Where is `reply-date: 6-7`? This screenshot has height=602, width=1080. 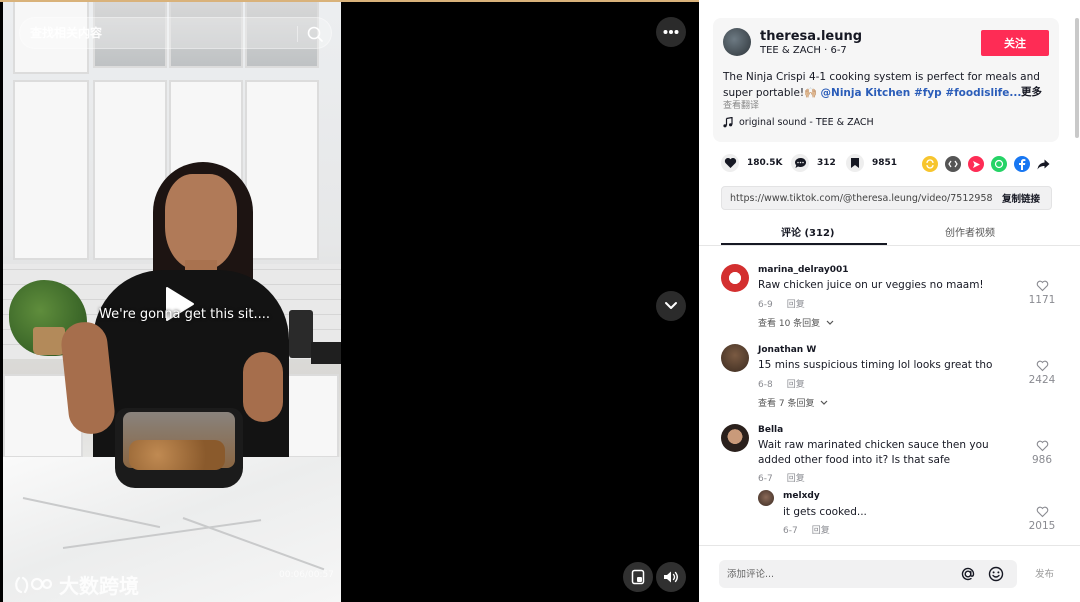
reply-date: 6-7 is located at coordinates (790, 531).